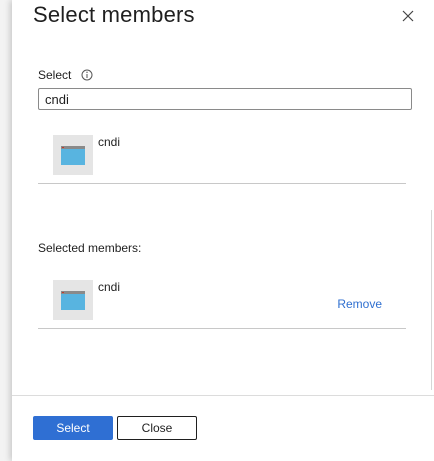 This screenshot has width=434, height=461. Describe the element at coordinates (431, 300) in the screenshot. I see `panel-edge-divider` at that location.